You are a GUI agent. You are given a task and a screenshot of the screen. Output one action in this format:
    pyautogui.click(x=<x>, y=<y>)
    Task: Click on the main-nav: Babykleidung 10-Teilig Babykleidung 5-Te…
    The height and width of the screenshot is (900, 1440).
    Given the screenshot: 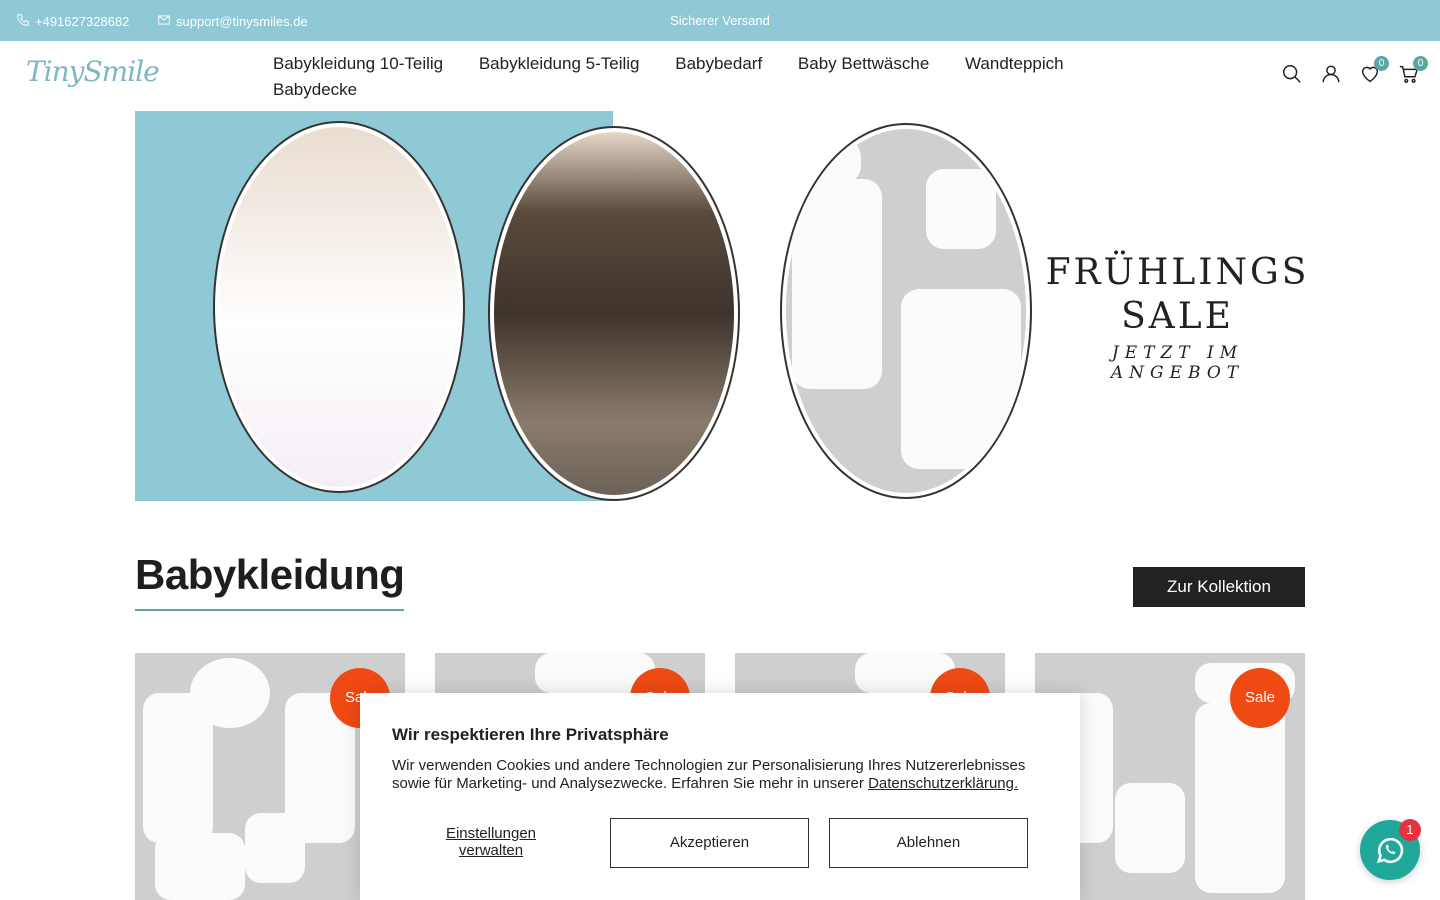 What is the action you would take?
    pyautogui.click(x=693, y=77)
    